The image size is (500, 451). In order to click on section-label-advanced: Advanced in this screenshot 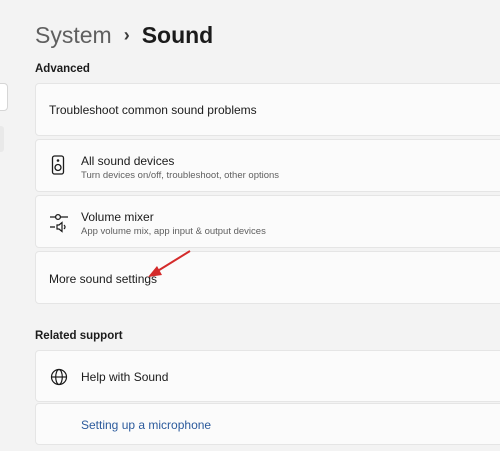, I will do `click(62, 69)`.